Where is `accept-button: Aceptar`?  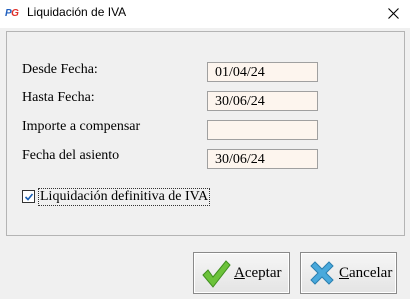
accept-button: Aceptar is located at coordinates (241, 273).